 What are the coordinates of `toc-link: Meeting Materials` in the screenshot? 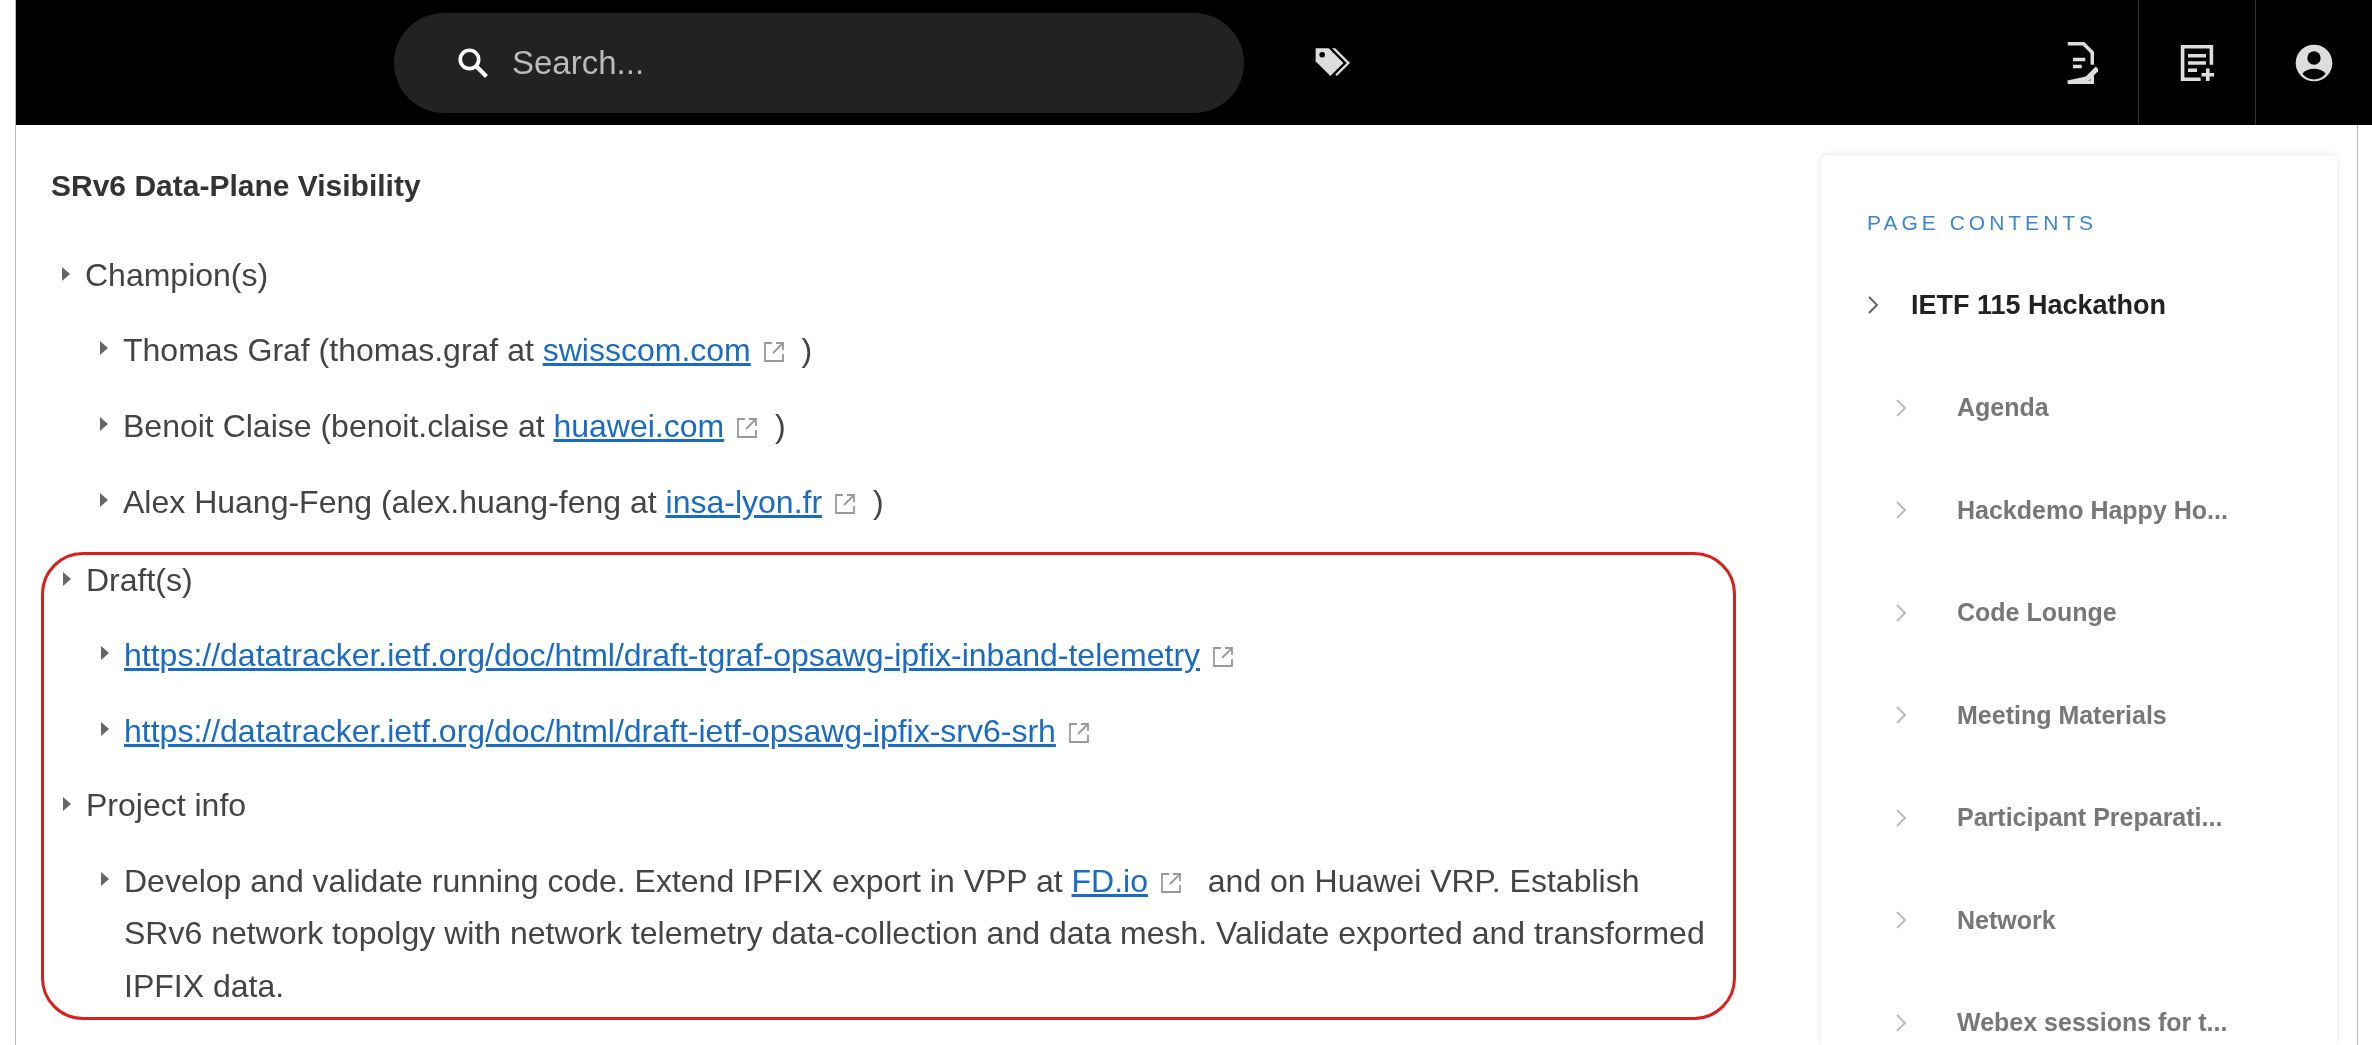 It's located at (2106, 715).